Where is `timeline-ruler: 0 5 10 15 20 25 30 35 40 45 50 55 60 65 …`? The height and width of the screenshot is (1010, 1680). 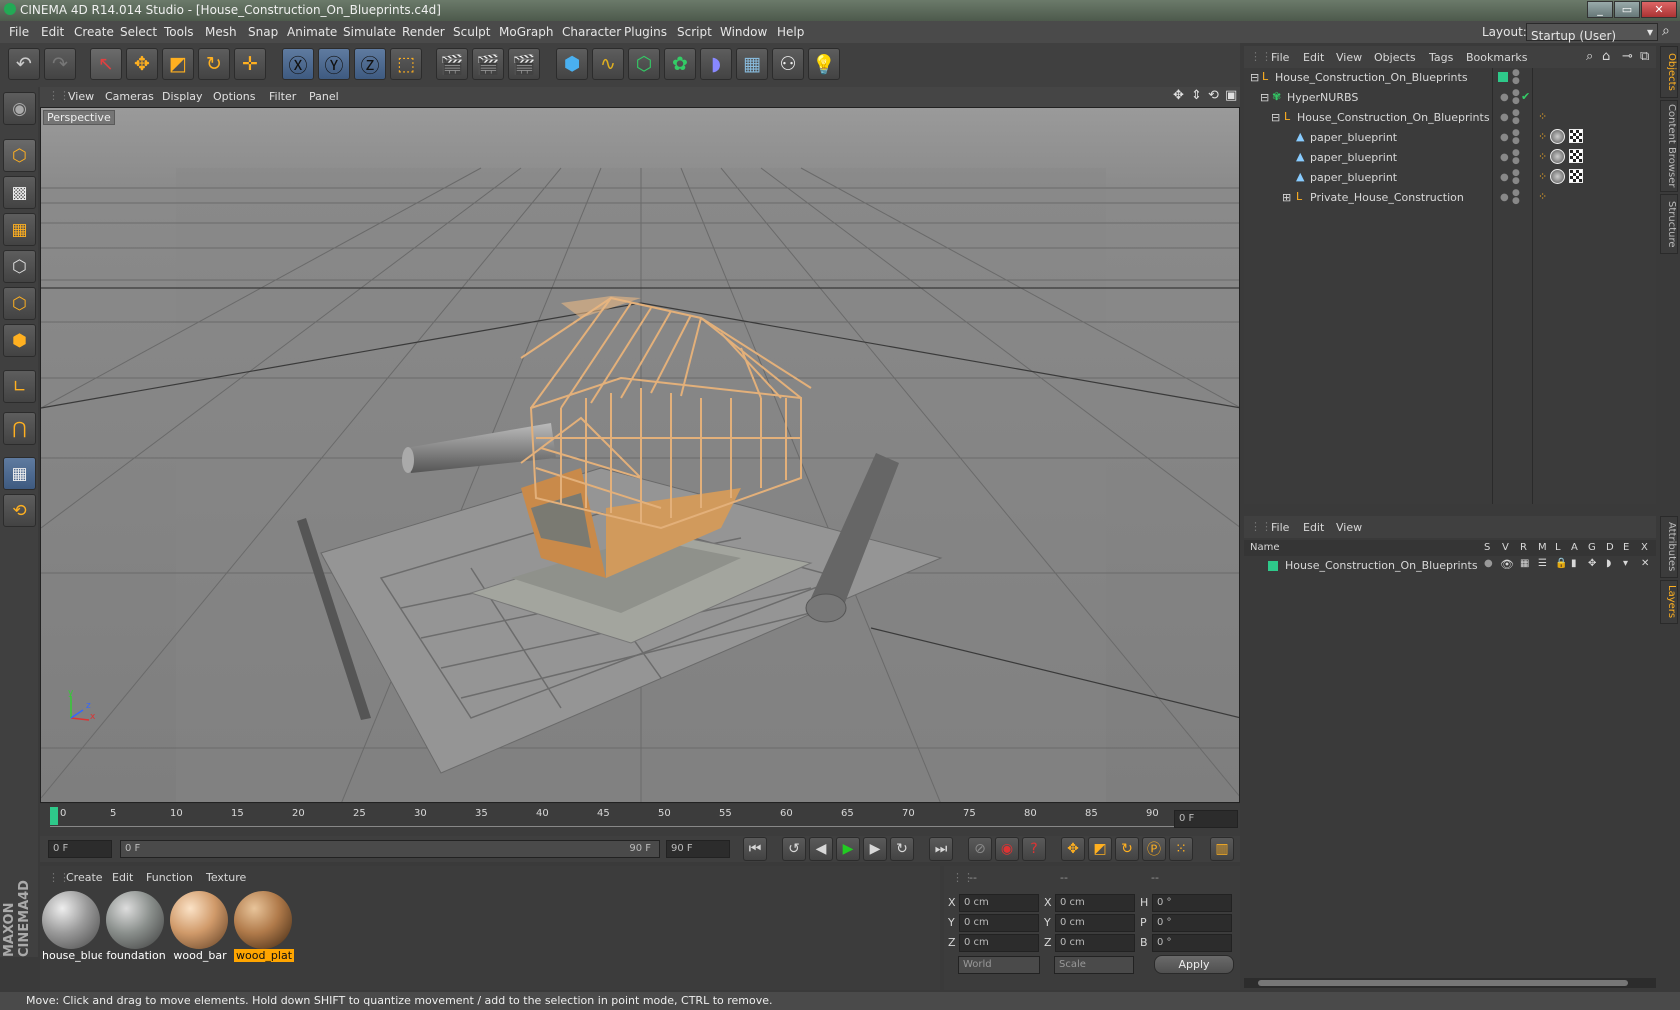 timeline-ruler: 0 5 10 15 20 25 30 35 40 45 50 55 60 65 … is located at coordinates (640, 820).